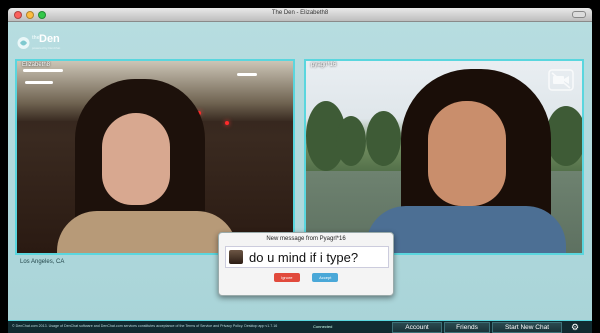 Image resolution: width=600 pixels, height=333 pixels. What do you see at coordinates (325, 277) in the screenshot?
I see `accept-button: Accept` at bounding box center [325, 277].